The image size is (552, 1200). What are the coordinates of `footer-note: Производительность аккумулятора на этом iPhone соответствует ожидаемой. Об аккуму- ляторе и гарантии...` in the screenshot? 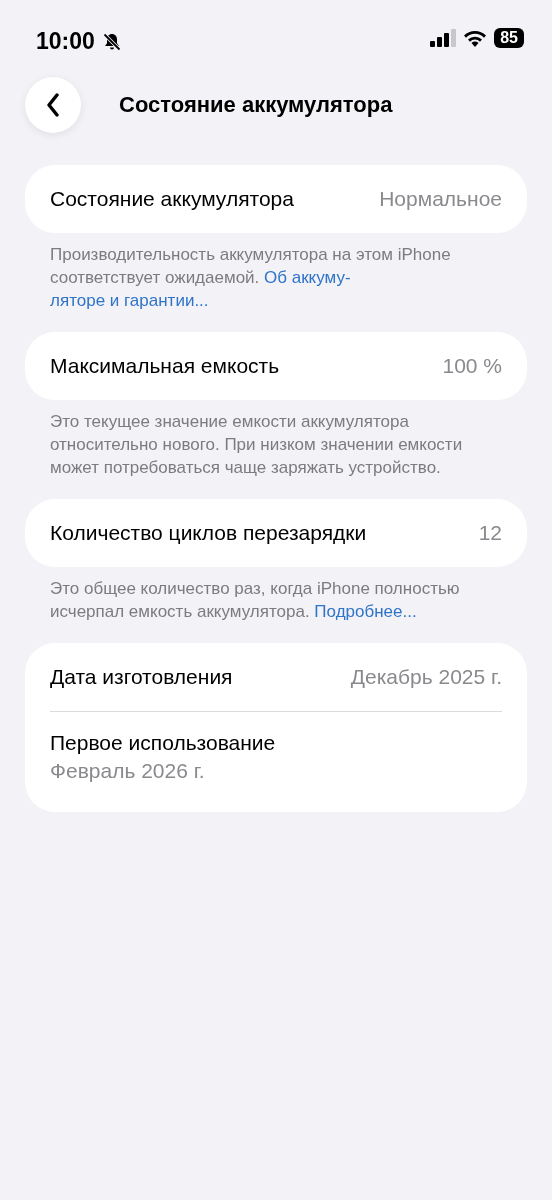 It's located at (251, 278).